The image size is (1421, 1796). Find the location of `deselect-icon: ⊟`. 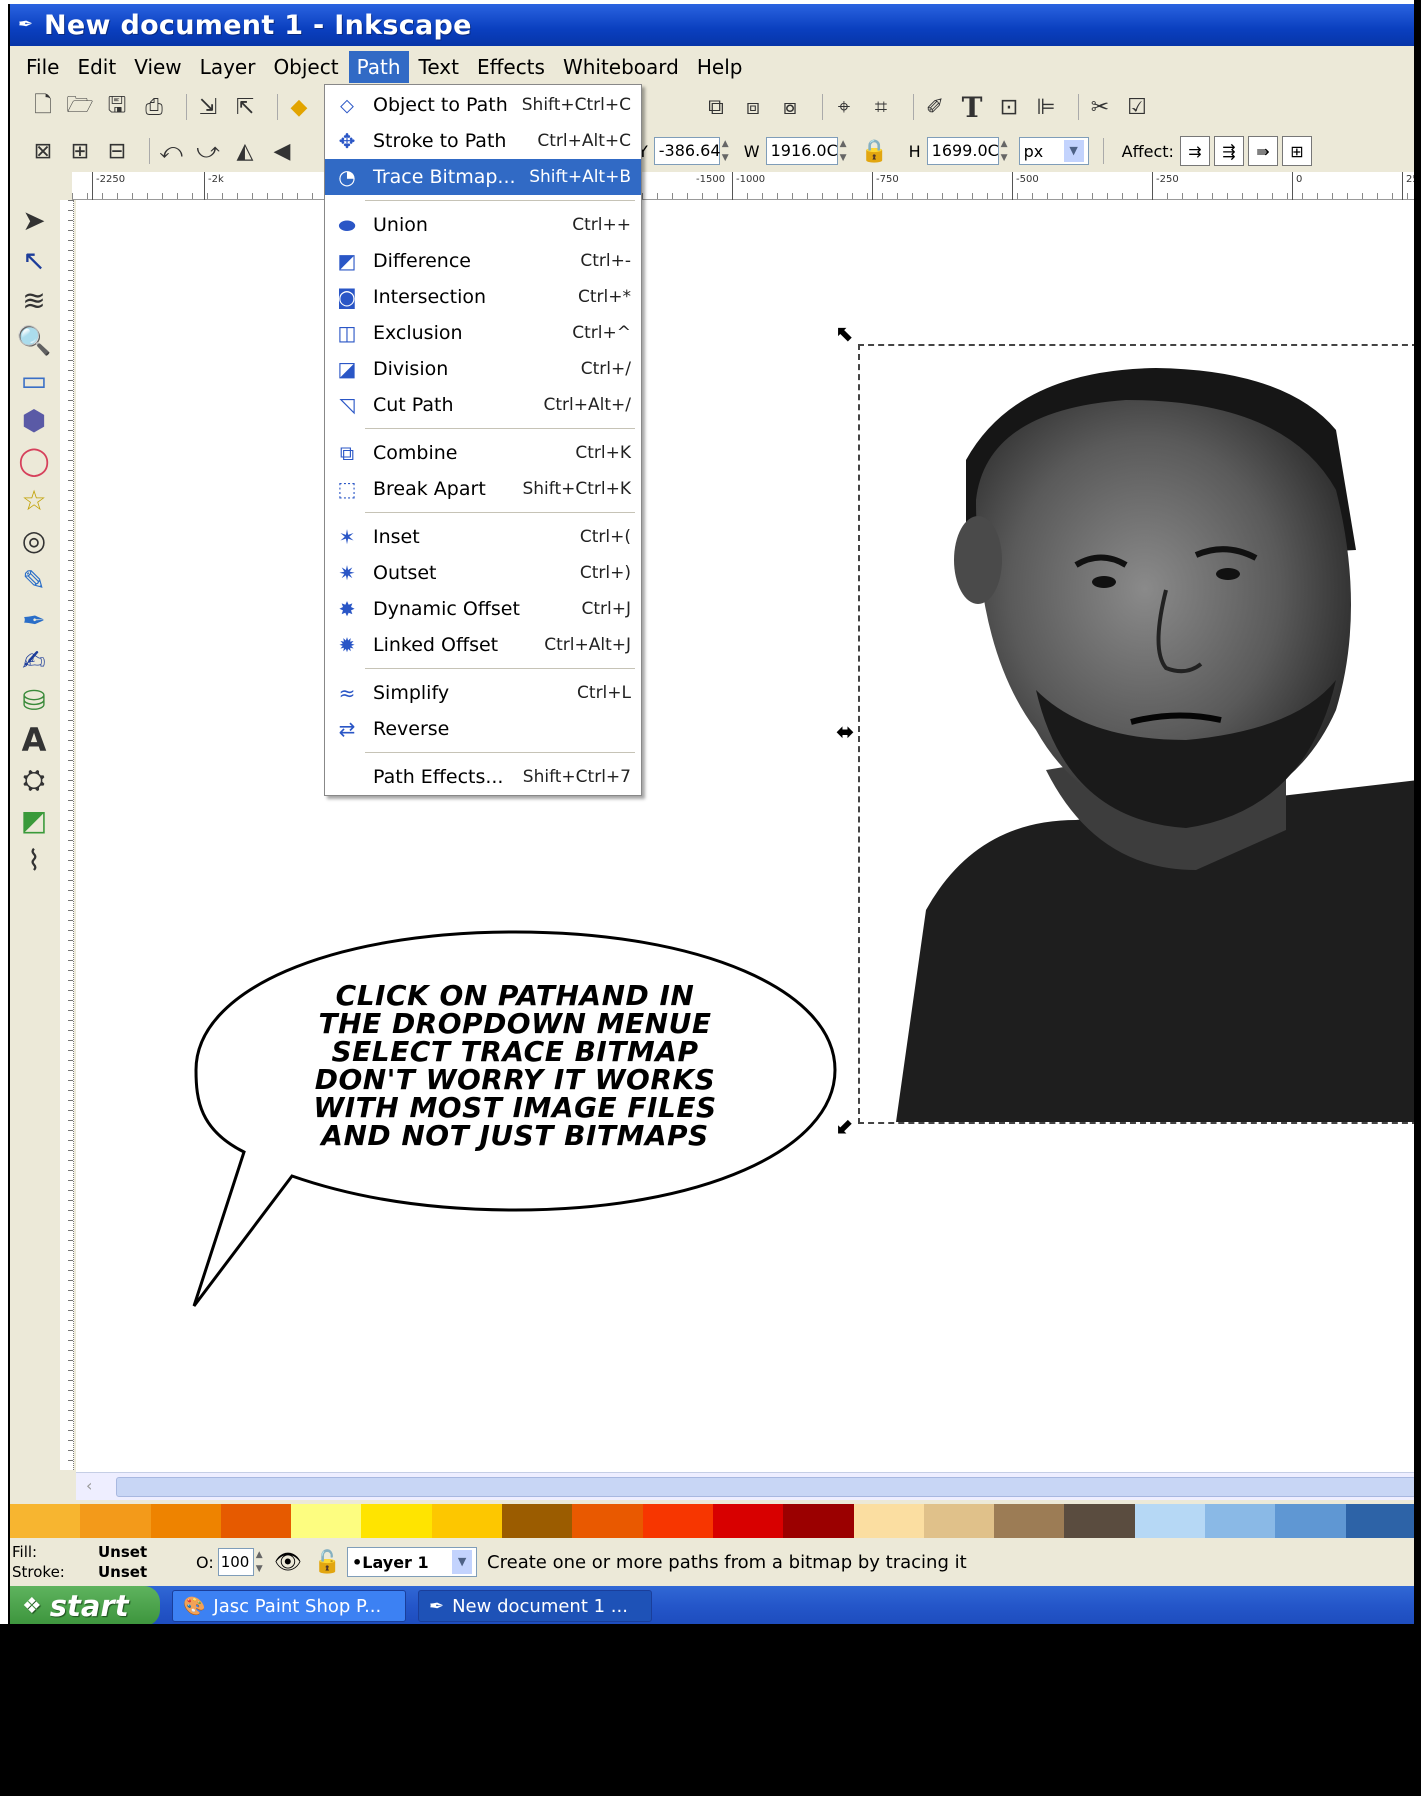

deselect-icon: ⊟ is located at coordinates (117, 151).